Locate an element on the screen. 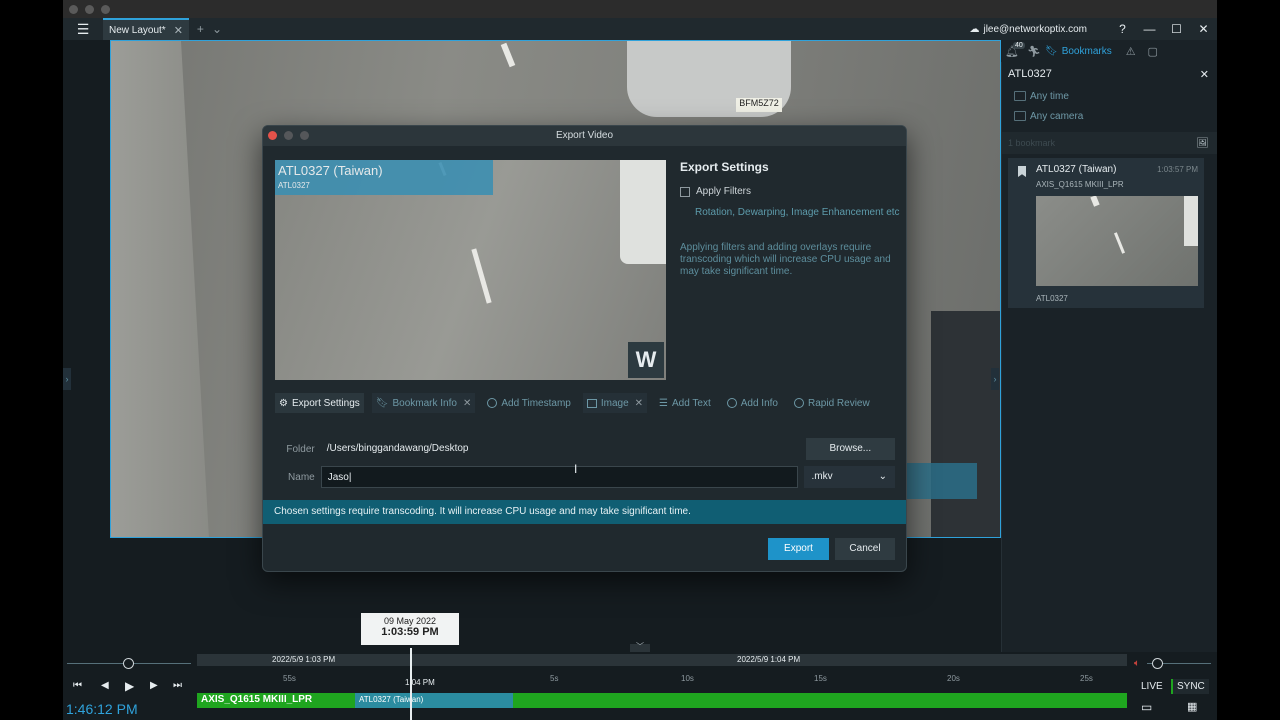  tooltip-date: 09 May 2022 is located at coordinates (410, 621).